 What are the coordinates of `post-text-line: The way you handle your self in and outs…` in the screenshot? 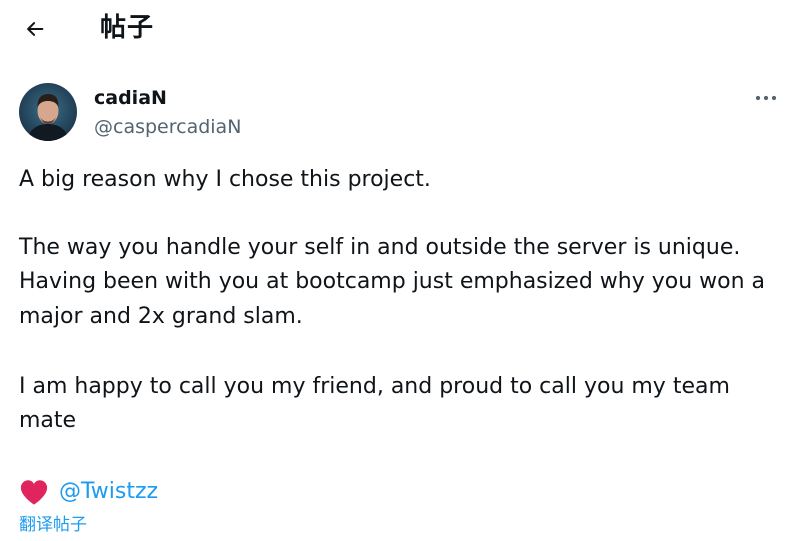 It's located at (380, 247).